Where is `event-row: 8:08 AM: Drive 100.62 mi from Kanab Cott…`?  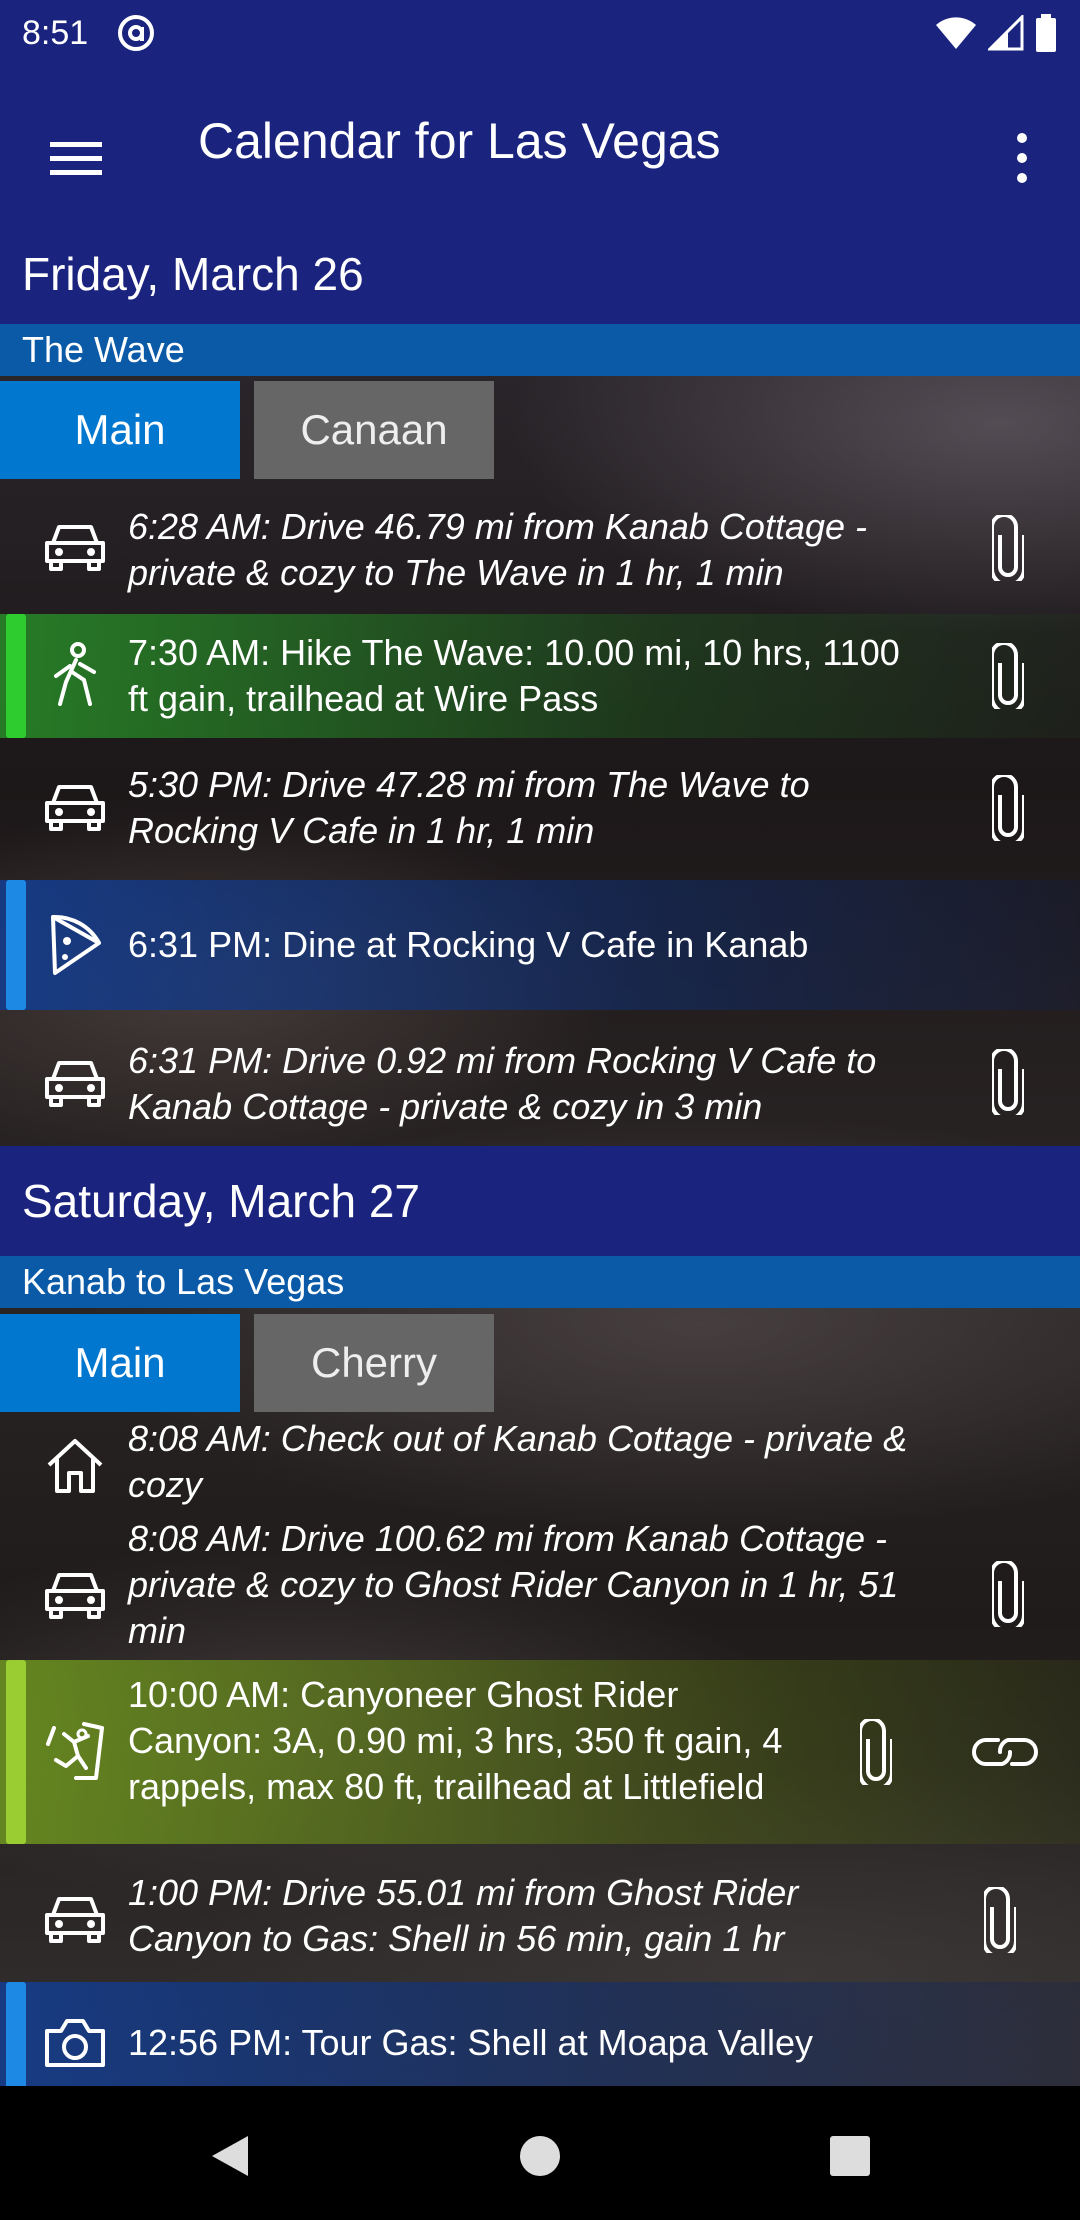 event-row: 8:08 AM: Drive 100.62 mi from Kanab Cott… is located at coordinates (540, 1596).